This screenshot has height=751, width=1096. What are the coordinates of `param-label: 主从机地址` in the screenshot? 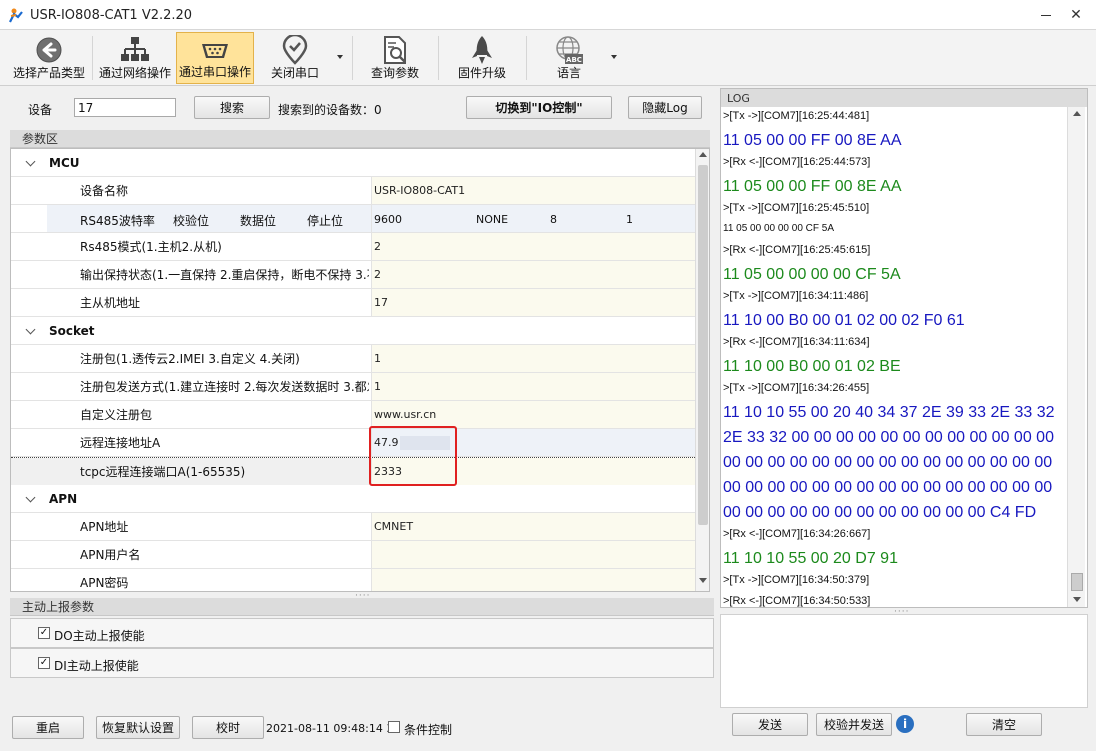 It's located at (208, 302).